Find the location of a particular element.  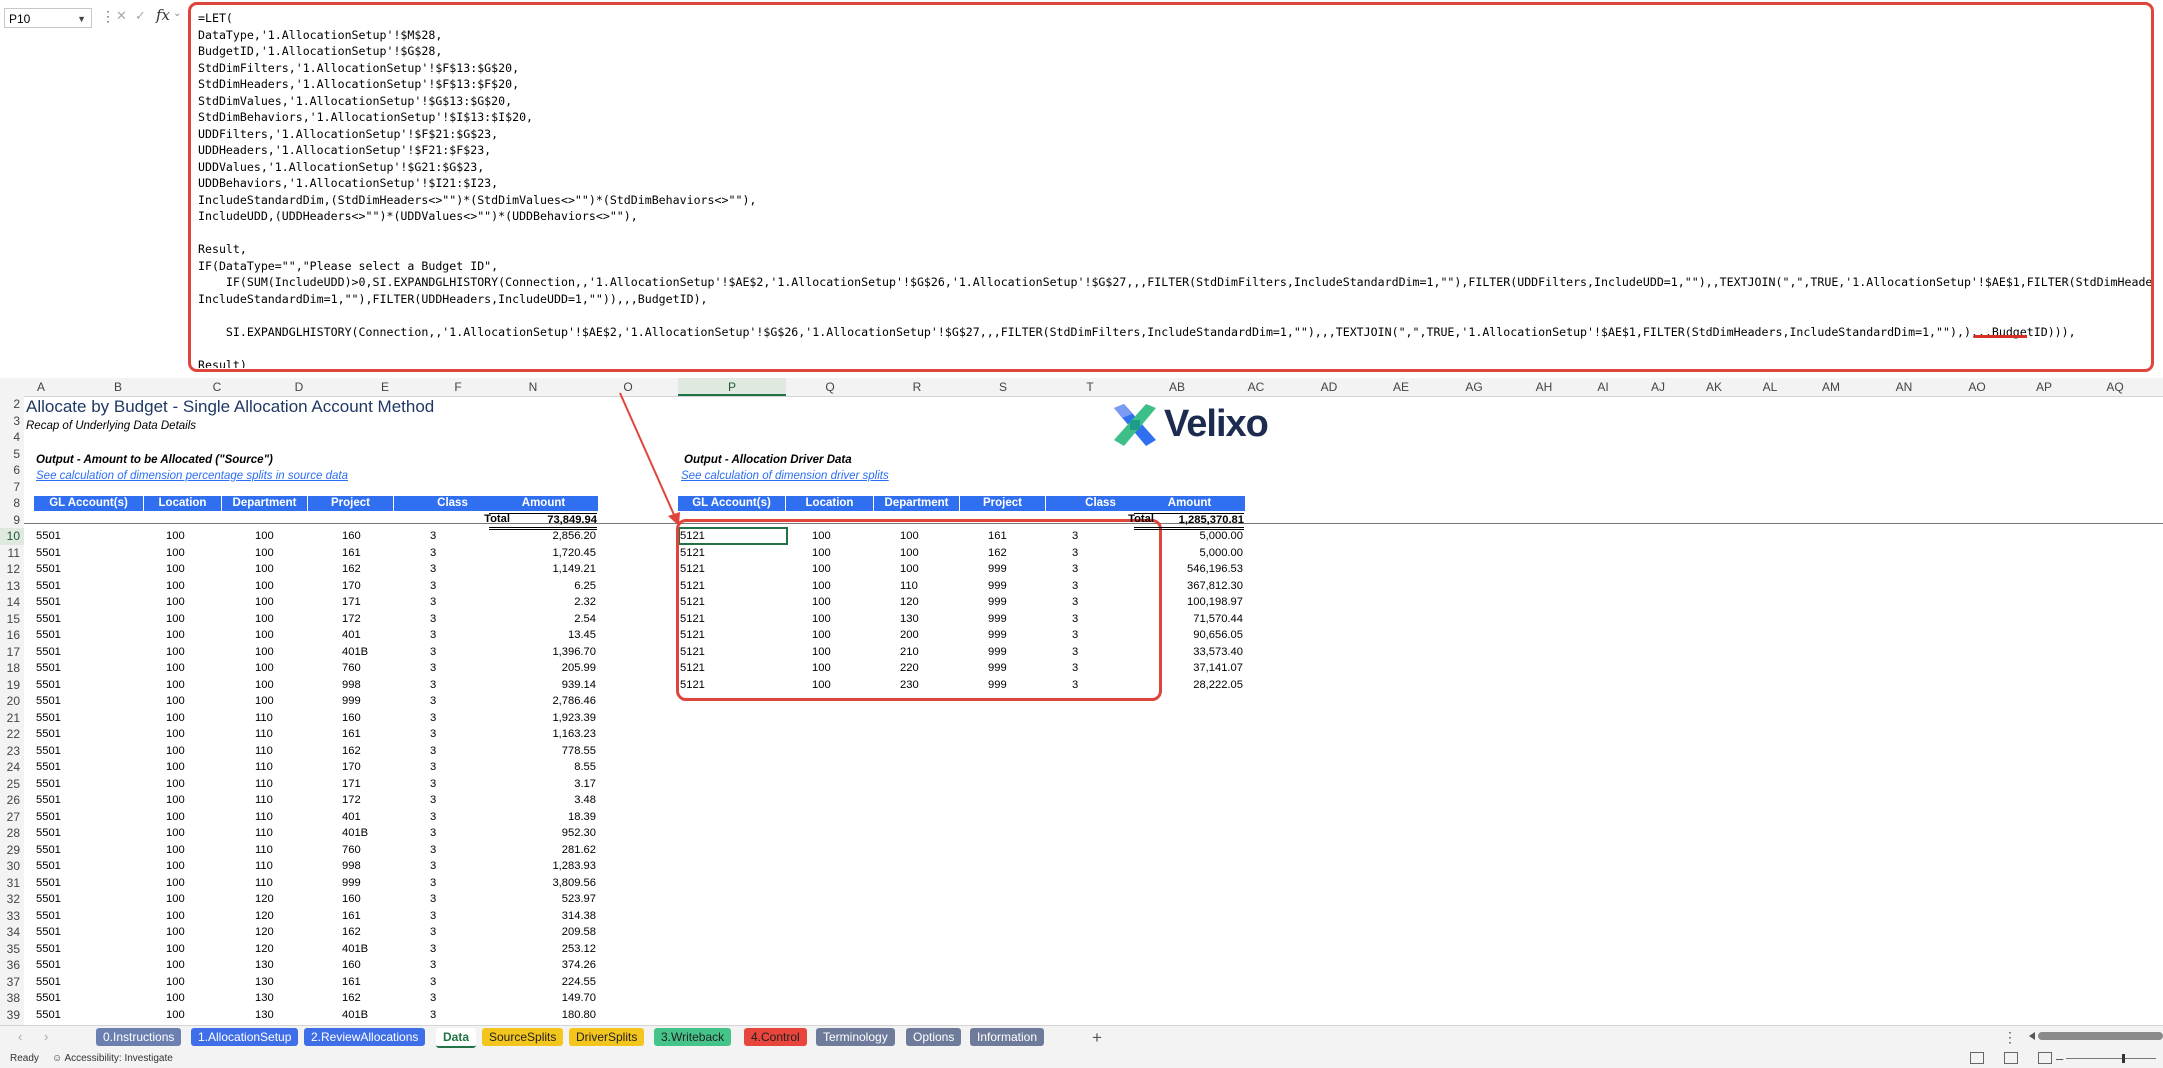

row-header-19: 19 is located at coordinates (12, 685).